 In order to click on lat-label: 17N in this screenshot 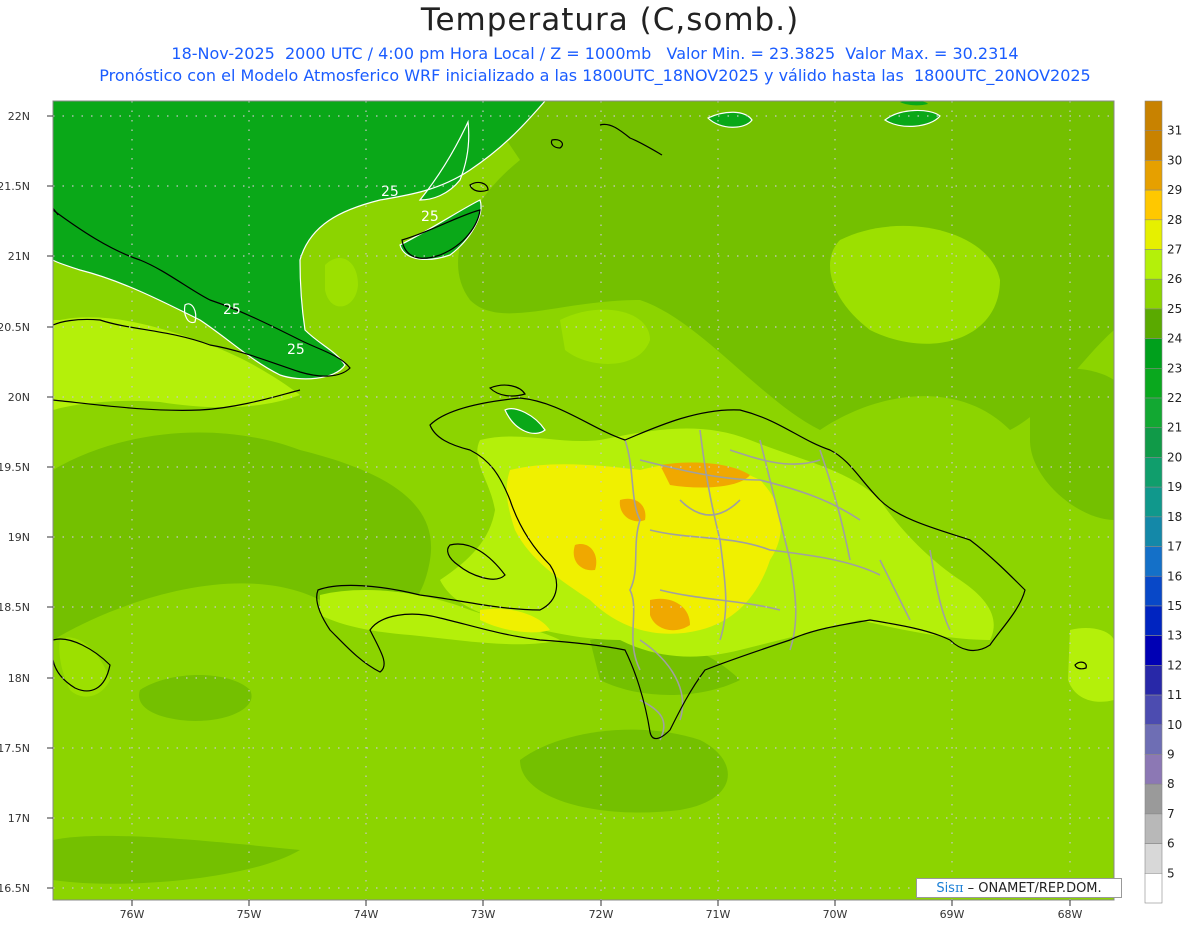, I will do `click(19, 818)`.